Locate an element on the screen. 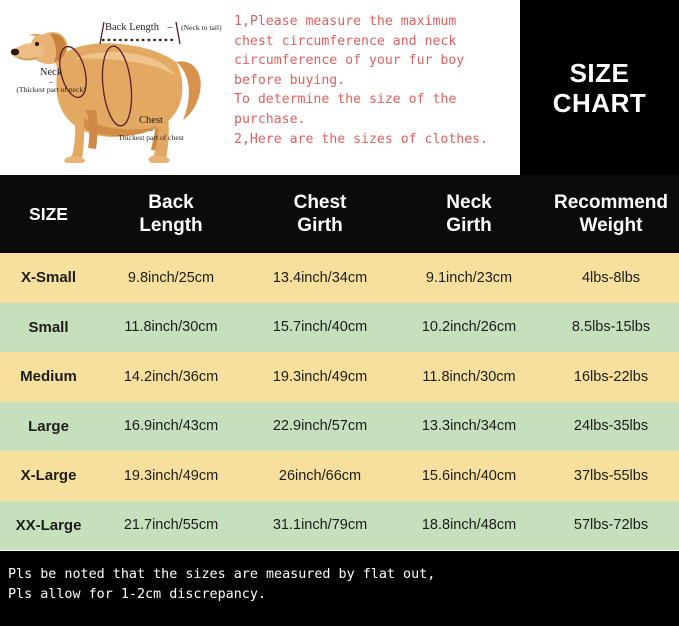 Image resolution: width=679 pixels, height=626 pixels. cell-size: X-Small is located at coordinates (48, 278).